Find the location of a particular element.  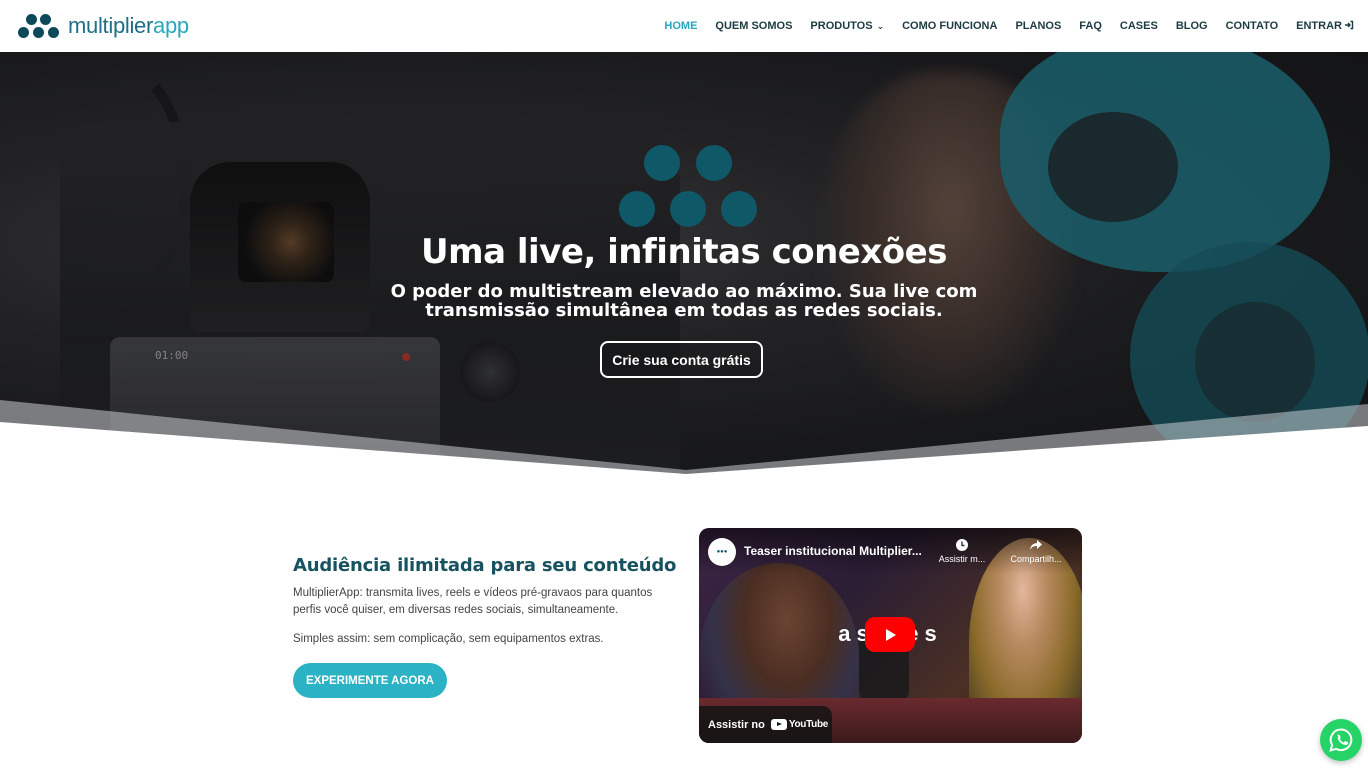

channel-avatar: ●●● is located at coordinates (722, 552).